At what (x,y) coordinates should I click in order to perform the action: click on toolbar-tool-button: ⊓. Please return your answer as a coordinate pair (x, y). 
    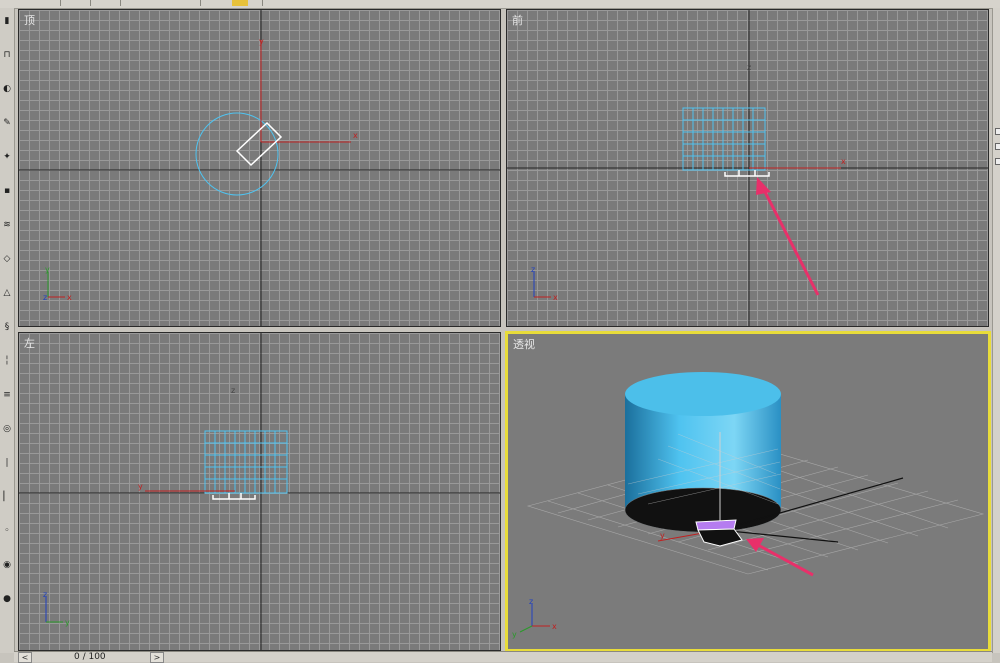
    Looking at the image, I should click on (7, 55).